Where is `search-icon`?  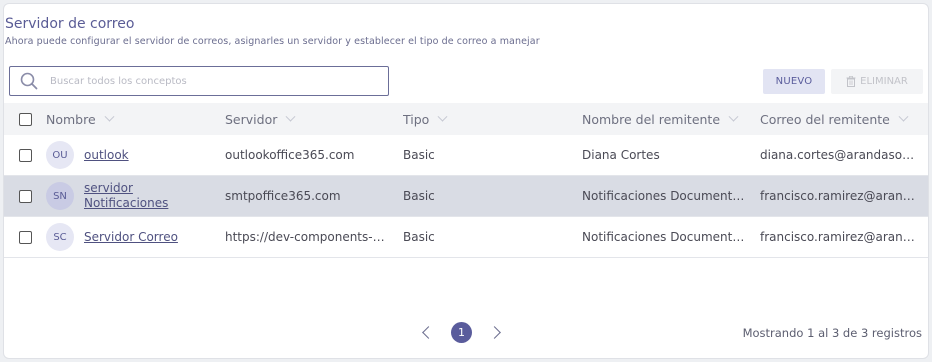
search-icon is located at coordinates (29, 81).